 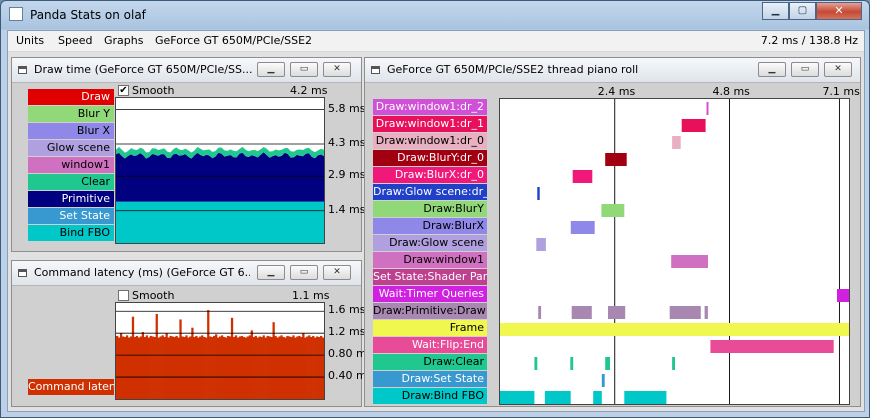 What do you see at coordinates (304, 272) in the screenshot?
I see `command-latency-restore-button: ▭` at bounding box center [304, 272].